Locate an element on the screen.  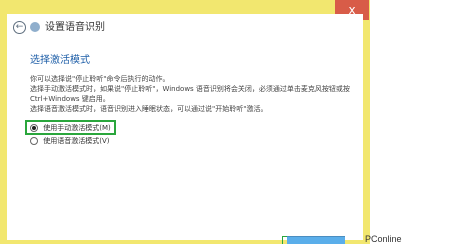
window-title: 设置语音识别 is located at coordinates (75, 27).